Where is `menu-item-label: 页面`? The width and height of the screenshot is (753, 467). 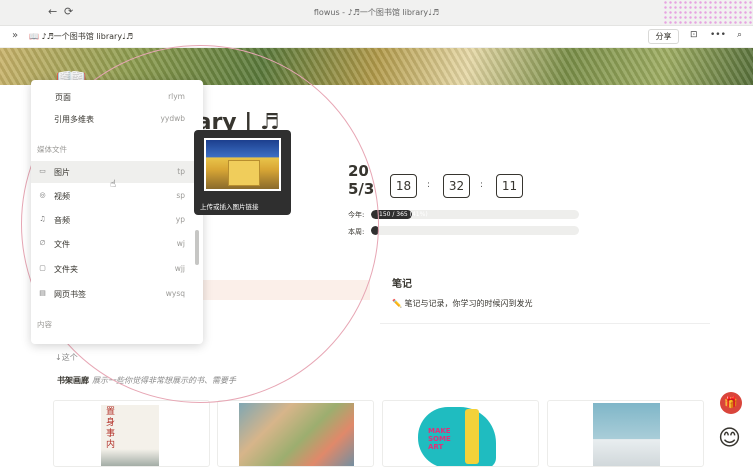 menu-item-label: 页面 is located at coordinates (63, 97).